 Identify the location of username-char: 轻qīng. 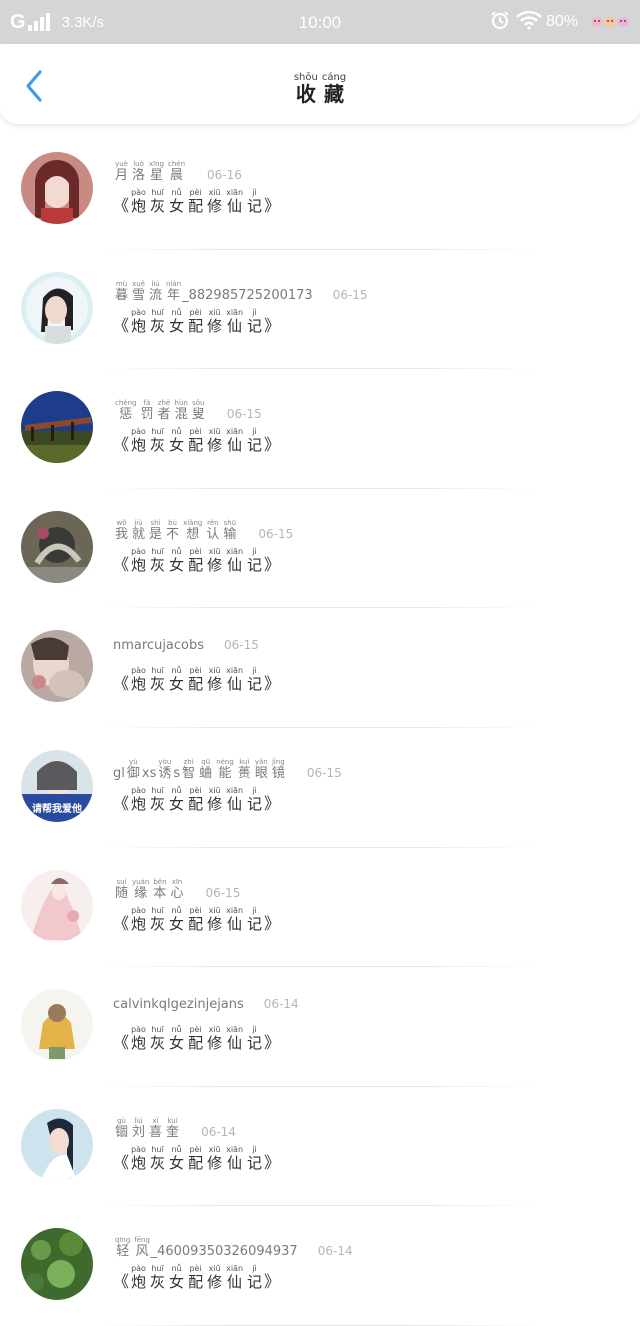
(123, 1248).